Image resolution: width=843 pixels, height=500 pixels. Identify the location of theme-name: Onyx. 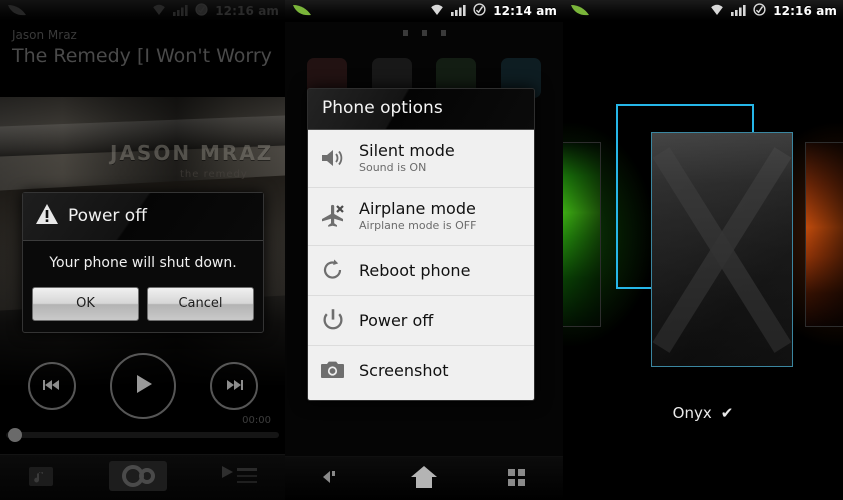
(692, 413).